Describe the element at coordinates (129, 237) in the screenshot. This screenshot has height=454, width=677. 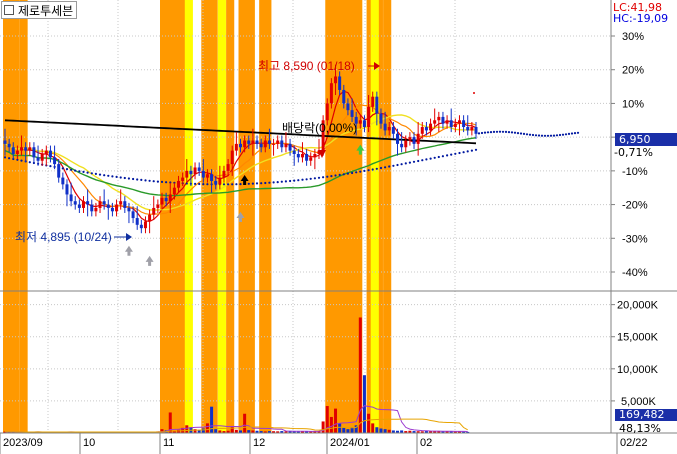
I see `low-arrow-icon` at that location.